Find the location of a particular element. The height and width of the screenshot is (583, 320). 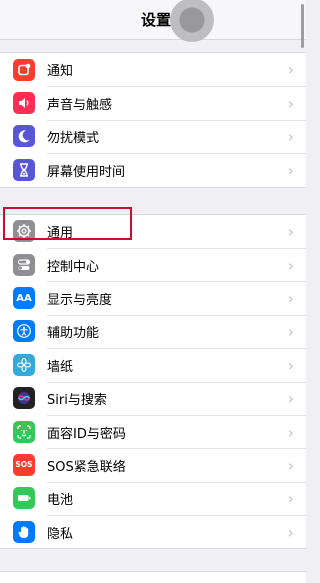

settings-item-label: 声音与触感 is located at coordinates (80, 106).